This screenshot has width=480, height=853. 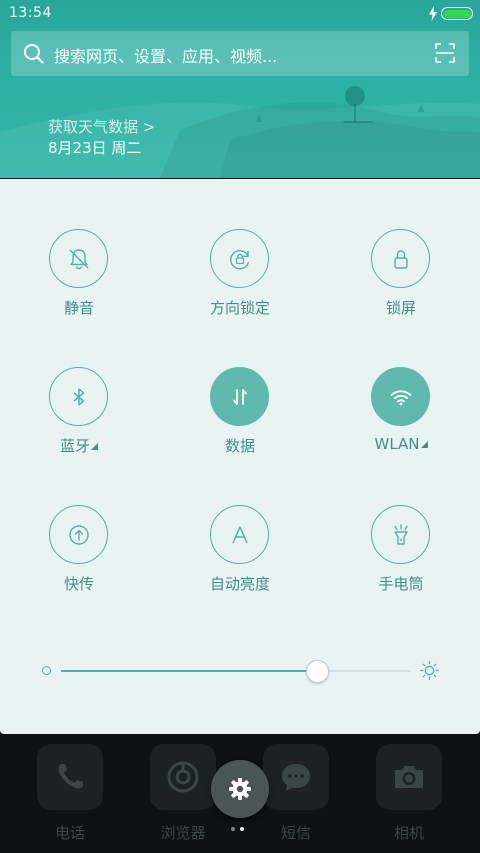 I want to click on toggle-quick-transfer-button, so click(x=78, y=534).